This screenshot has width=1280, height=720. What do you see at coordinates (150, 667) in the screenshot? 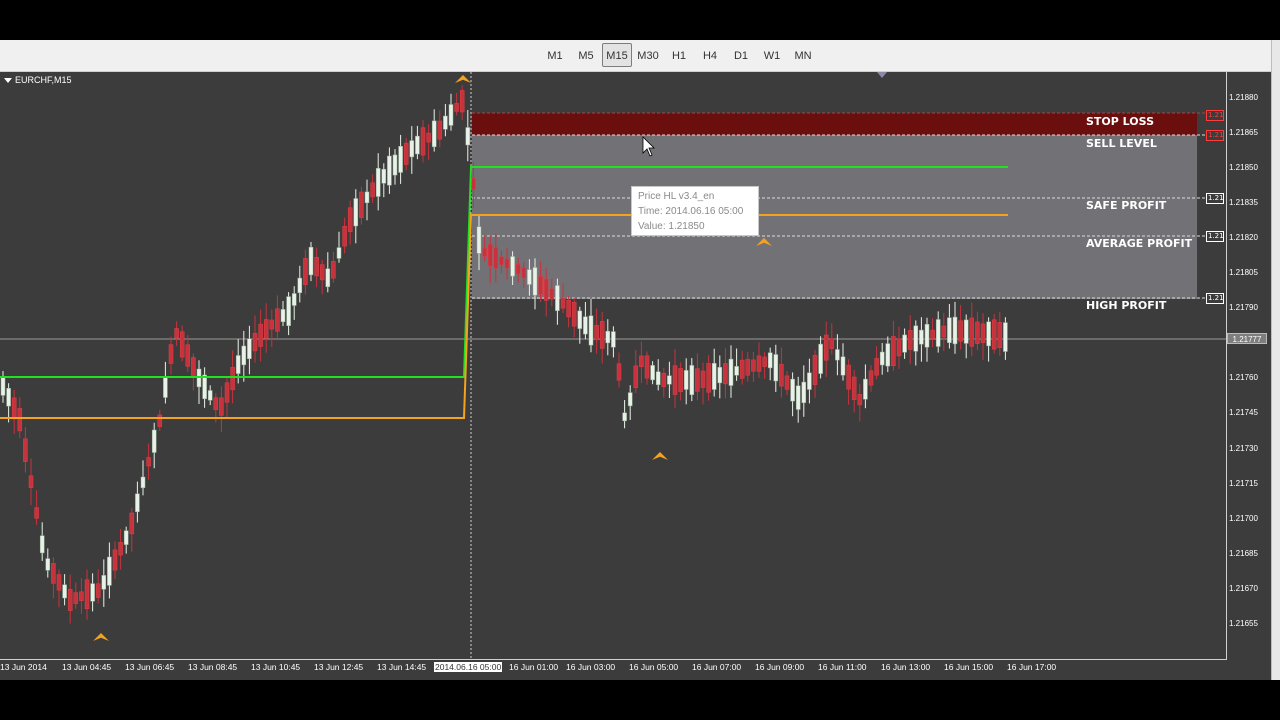
I see `time-label: 13 Jun 06:45` at bounding box center [150, 667].